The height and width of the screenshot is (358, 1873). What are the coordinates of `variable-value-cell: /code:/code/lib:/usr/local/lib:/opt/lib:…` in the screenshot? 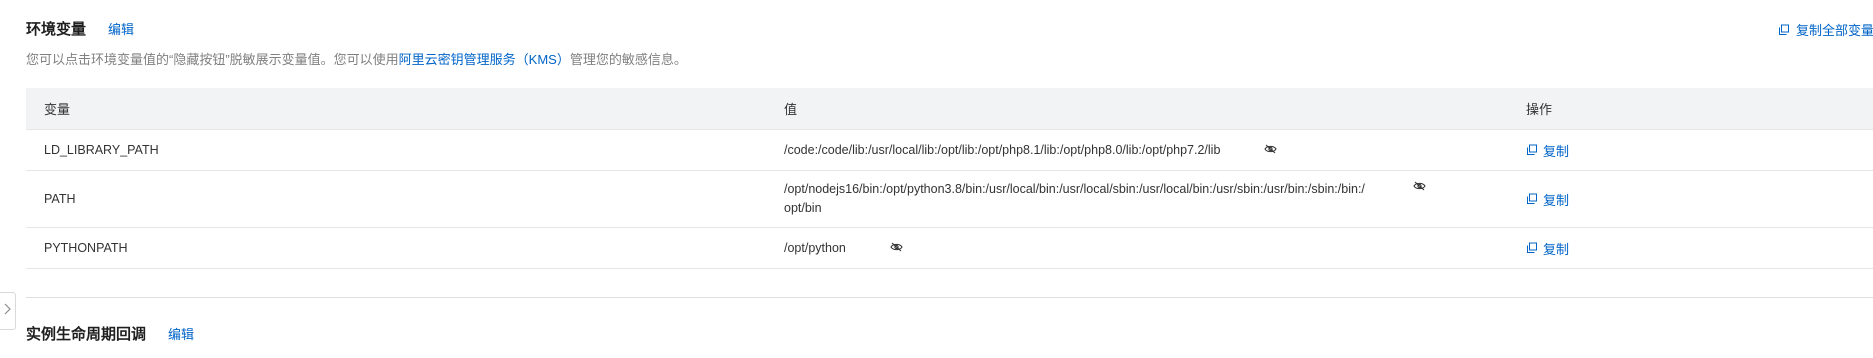 It's located at (1155, 150).